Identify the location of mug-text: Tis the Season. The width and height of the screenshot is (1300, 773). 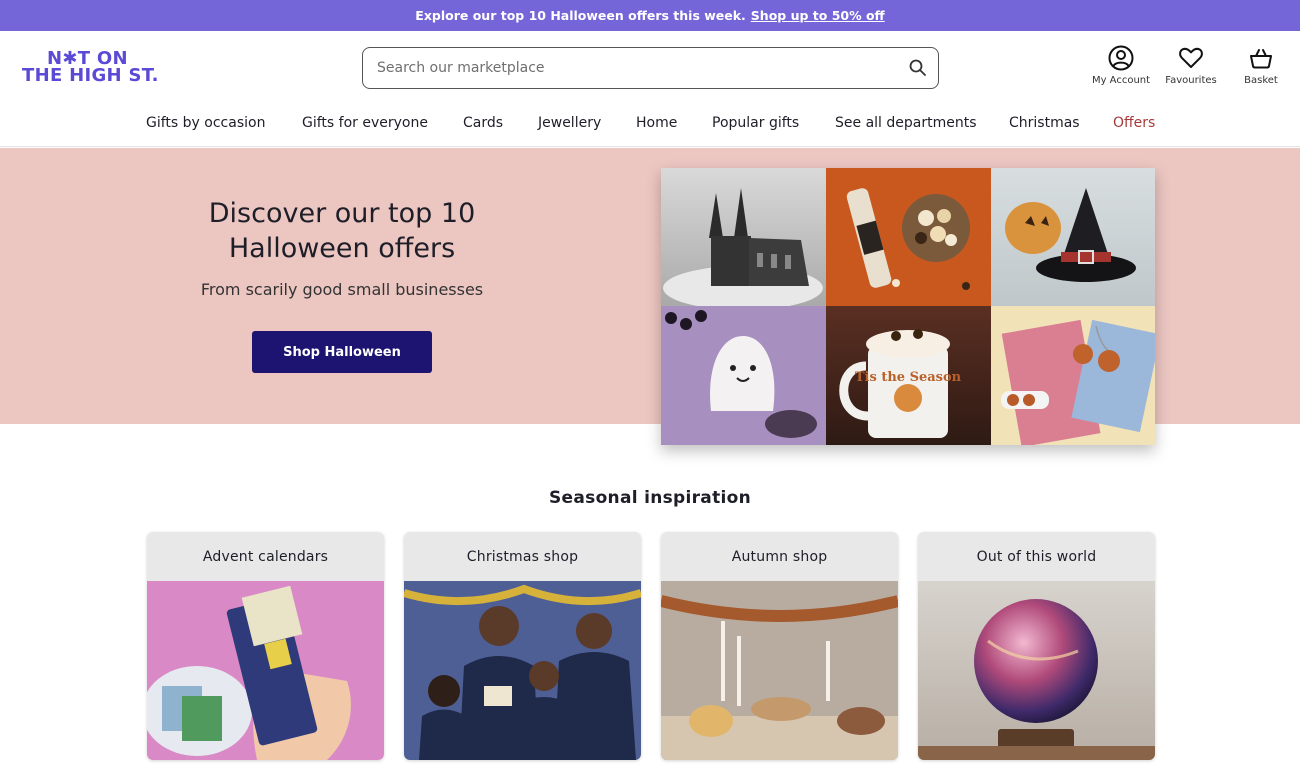
(908, 377).